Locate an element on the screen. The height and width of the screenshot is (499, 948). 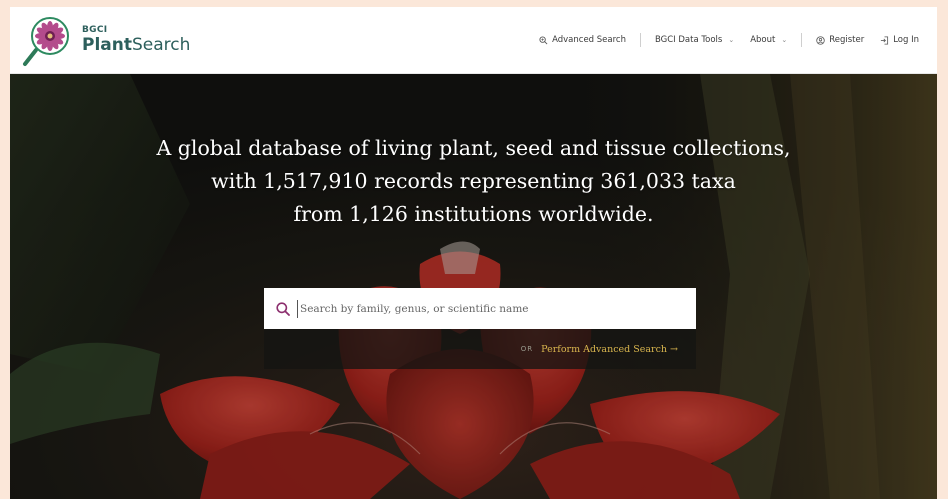
nav-advanced-search-label: Advanced Search is located at coordinates (589, 40).